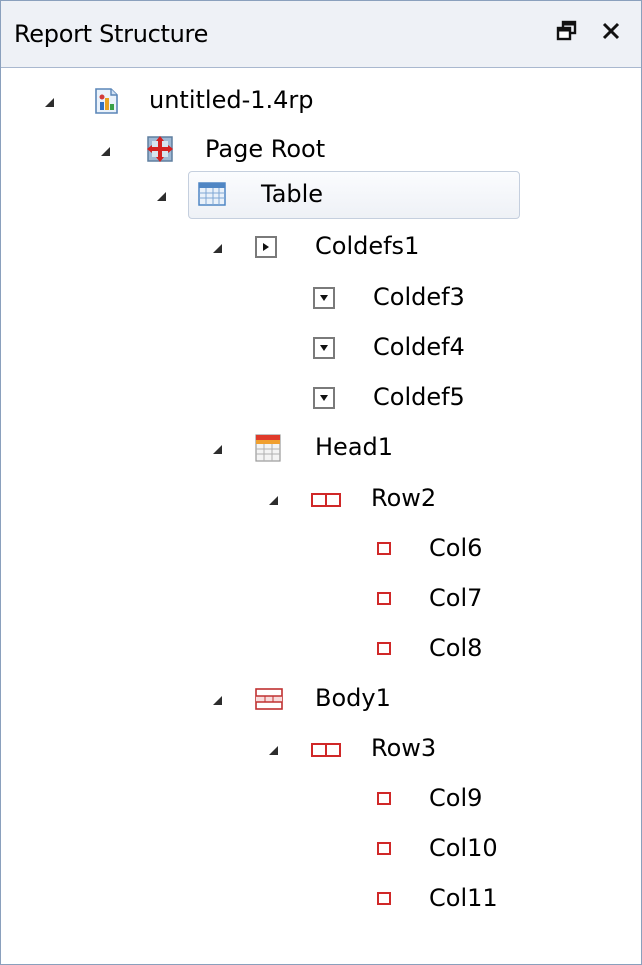  I want to click on tree-node-coldef3: Coldef3, so click(321, 298).